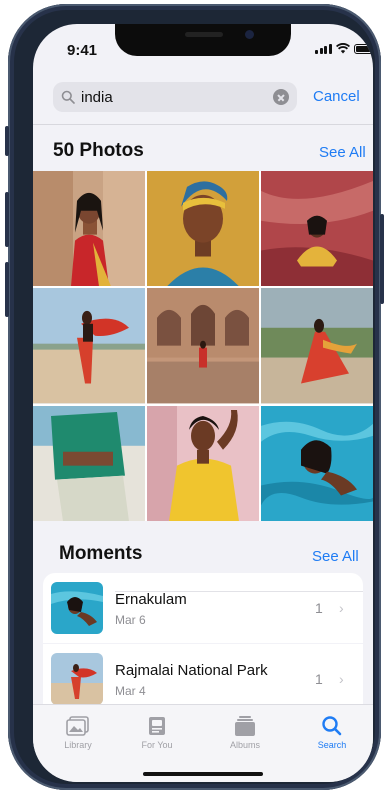 This screenshot has width=389, height=795. I want to click on tab-library: Library, so click(78, 732).